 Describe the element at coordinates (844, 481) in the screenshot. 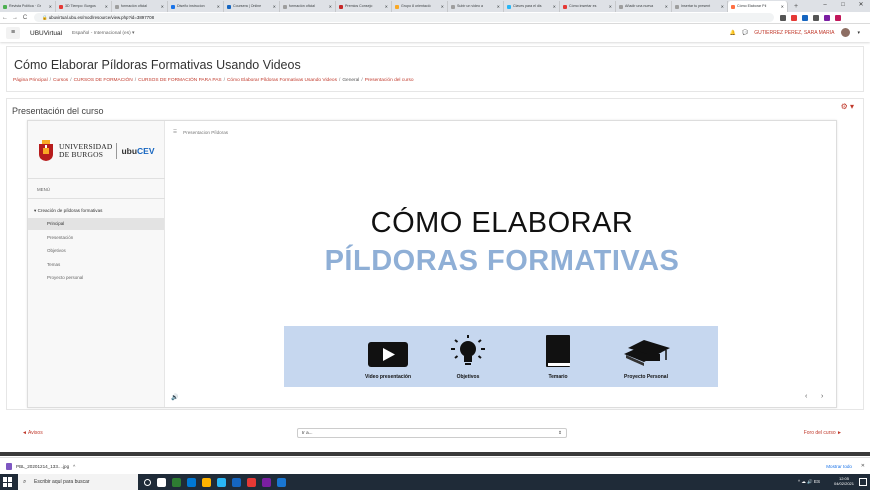

I see `clock: 12:05 04/02/2021` at that location.